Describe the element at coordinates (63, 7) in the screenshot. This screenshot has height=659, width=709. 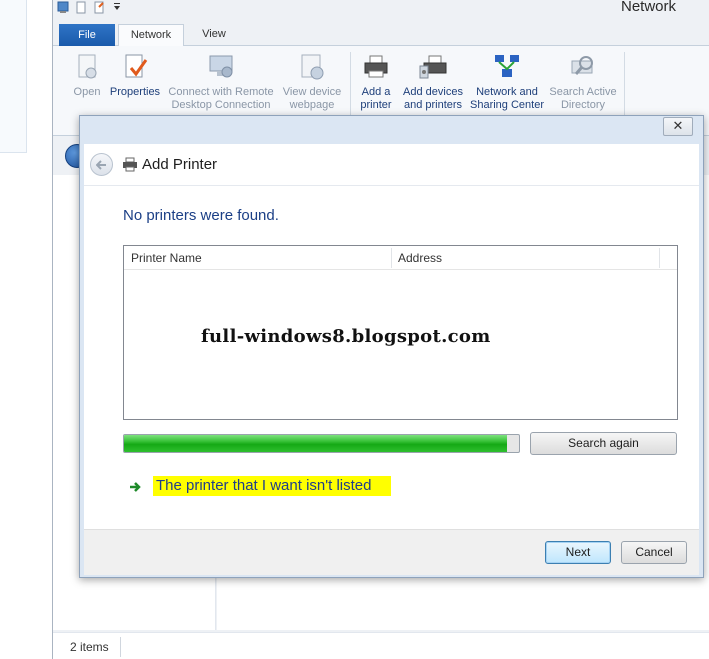
I see `explorer-app-icon` at that location.